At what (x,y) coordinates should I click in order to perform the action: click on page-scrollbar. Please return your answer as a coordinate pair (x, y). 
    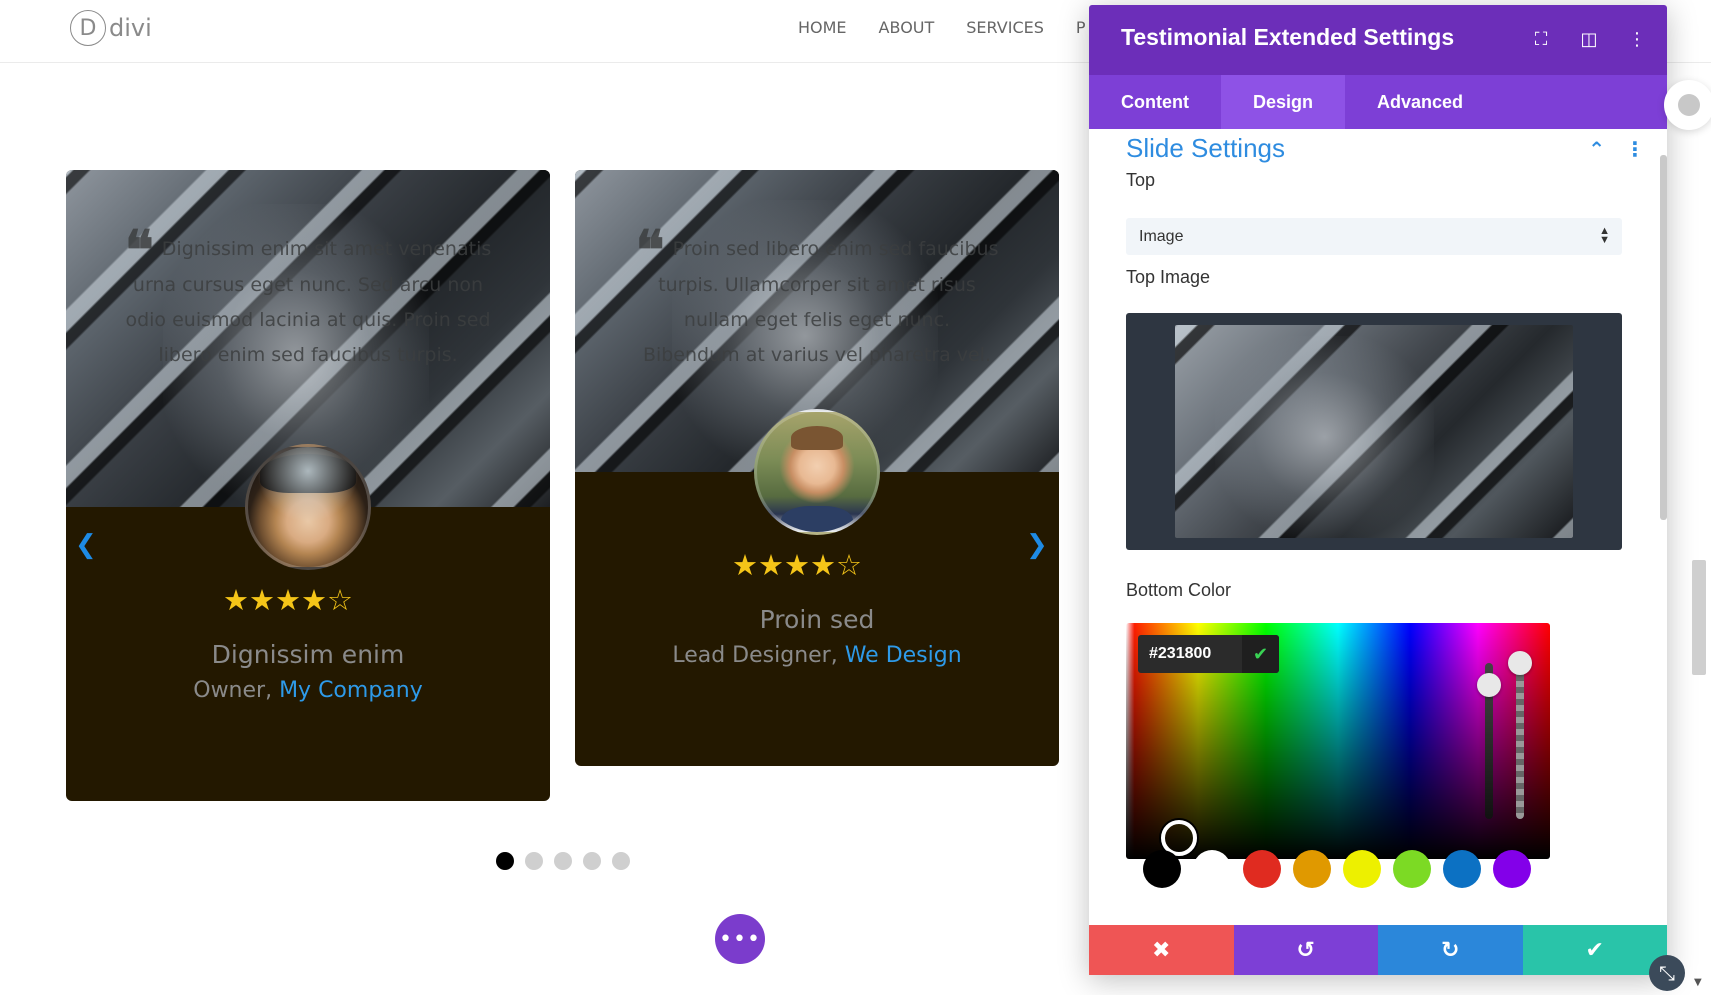
    Looking at the image, I should click on (1699, 617).